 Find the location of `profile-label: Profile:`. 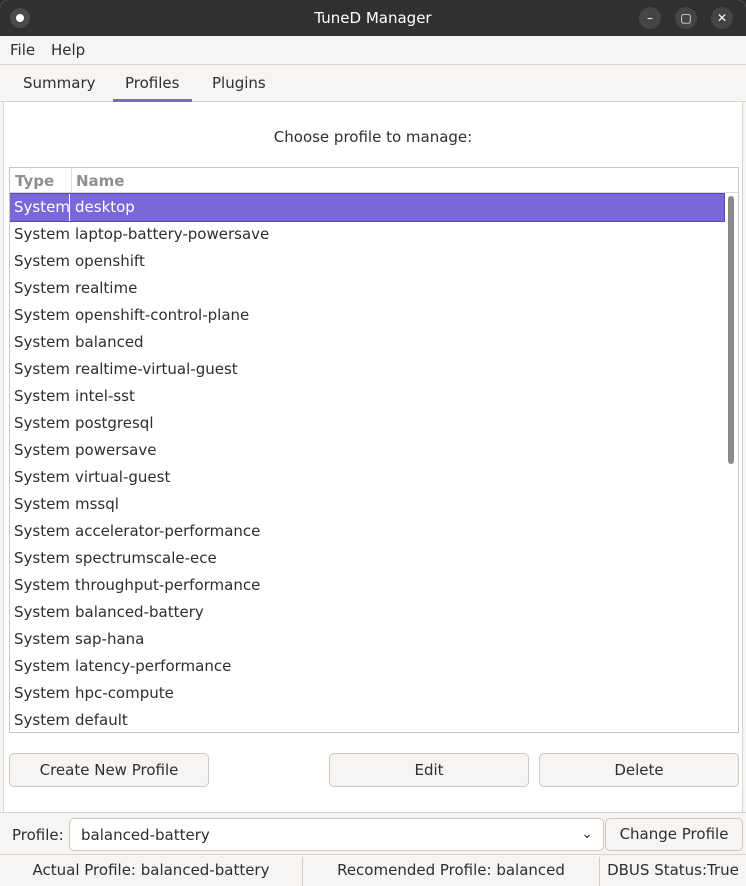

profile-label: Profile: is located at coordinates (38, 835).